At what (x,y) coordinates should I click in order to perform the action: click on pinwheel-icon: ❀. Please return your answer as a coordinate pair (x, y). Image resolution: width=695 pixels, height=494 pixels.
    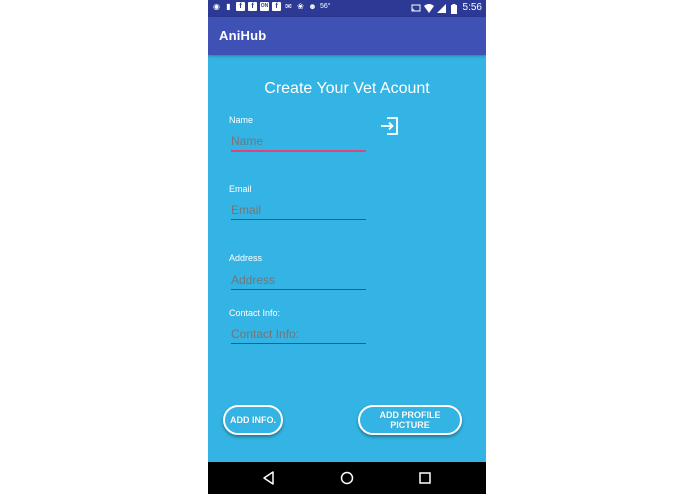
    Looking at the image, I should click on (300, 6).